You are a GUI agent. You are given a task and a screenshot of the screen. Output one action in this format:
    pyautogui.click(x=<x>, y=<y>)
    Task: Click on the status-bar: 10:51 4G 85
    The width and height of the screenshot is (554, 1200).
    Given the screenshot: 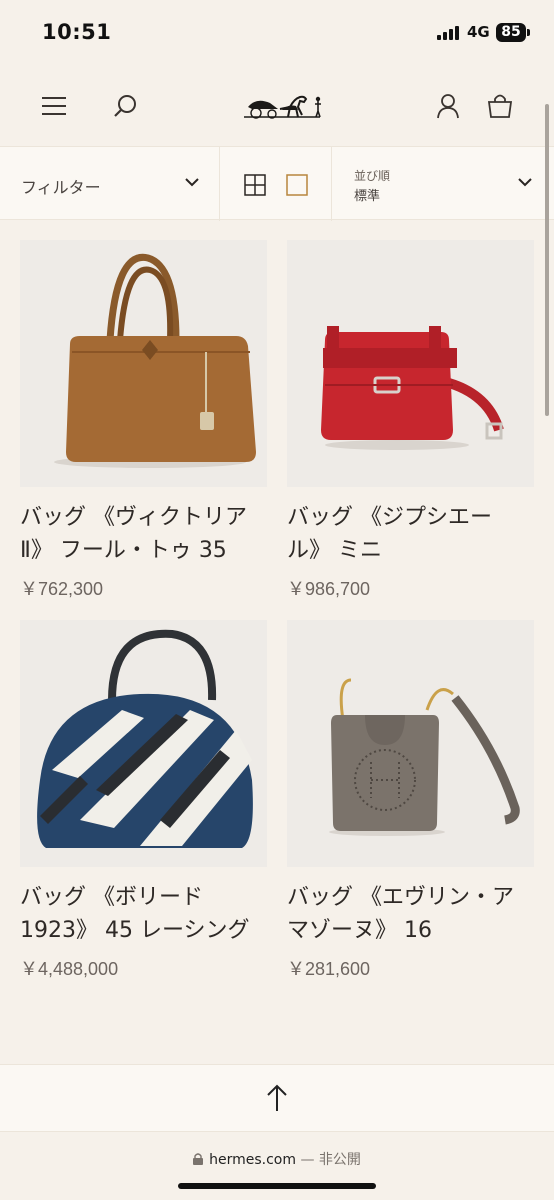 What is the action you would take?
    pyautogui.click(x=277, y=32)
    